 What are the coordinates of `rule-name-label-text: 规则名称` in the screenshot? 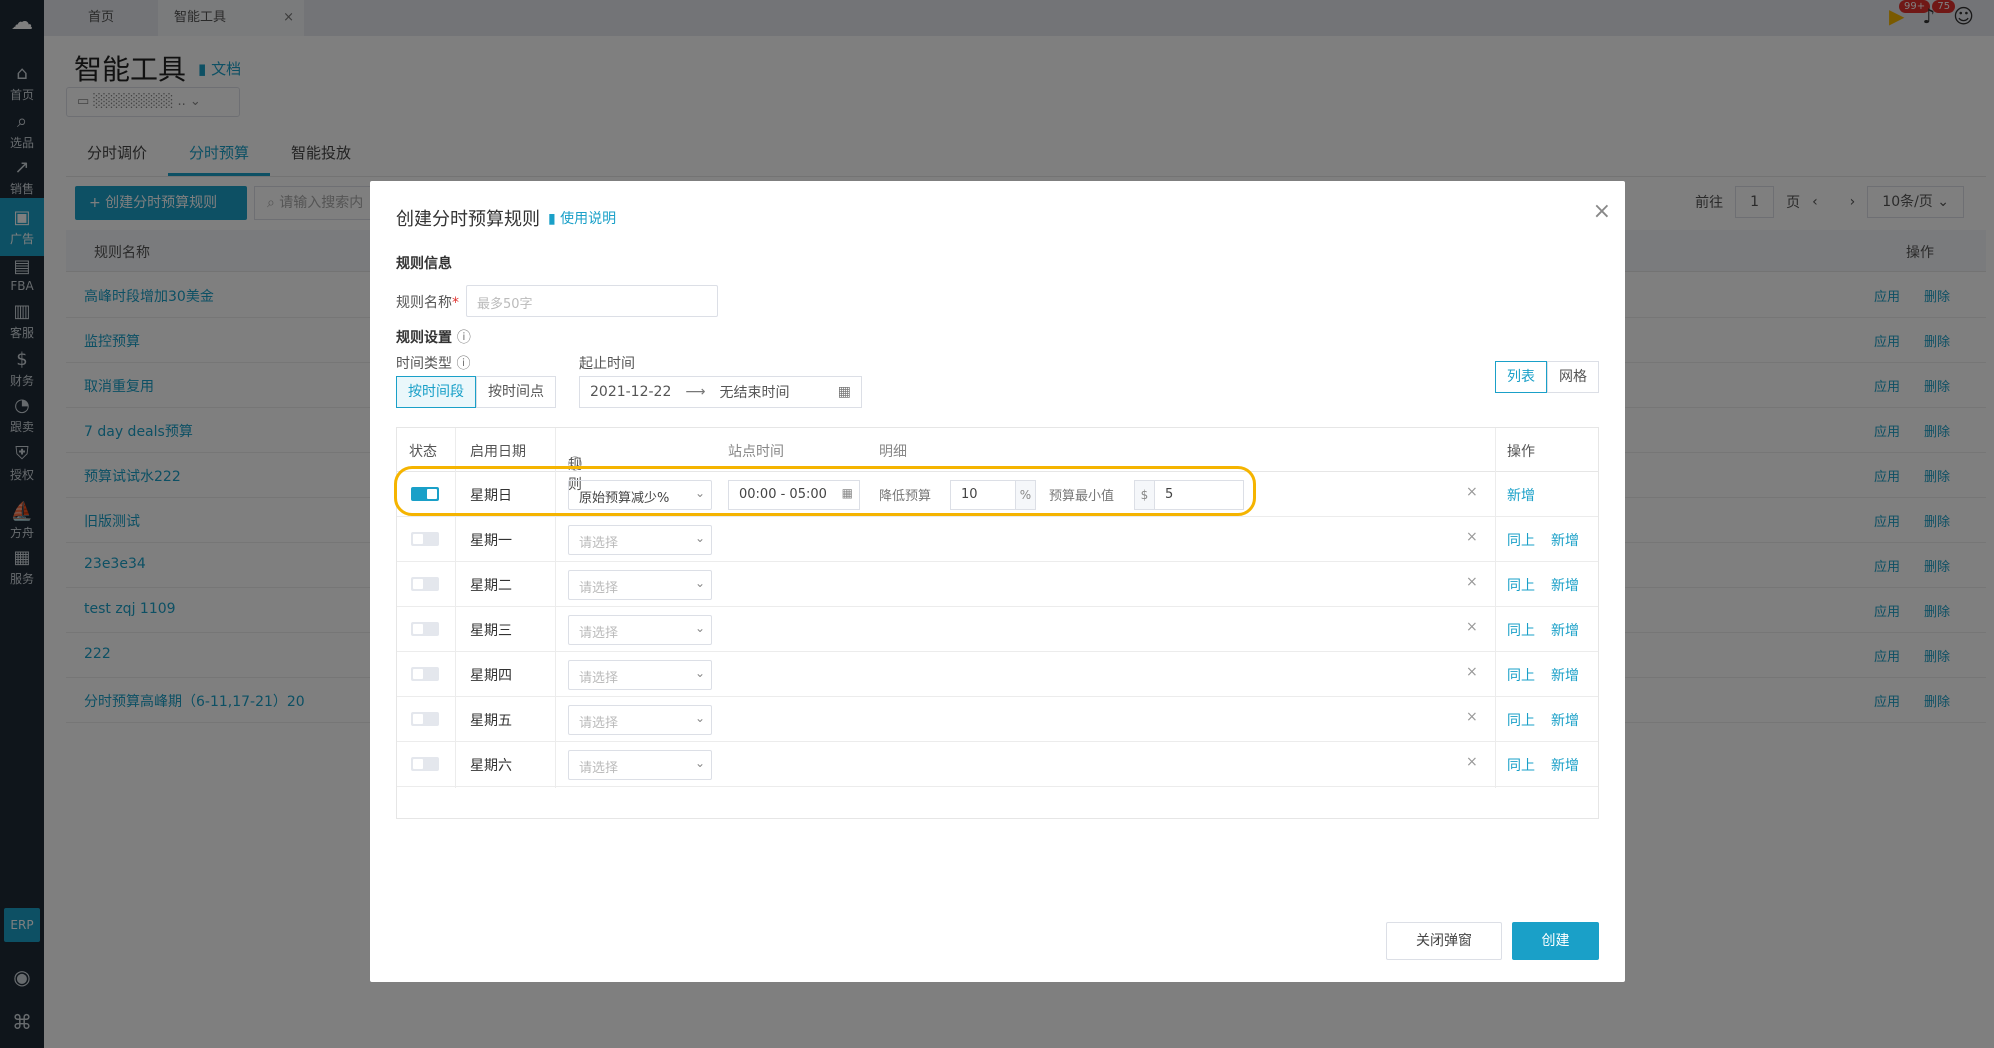 It's located at (424, 303).